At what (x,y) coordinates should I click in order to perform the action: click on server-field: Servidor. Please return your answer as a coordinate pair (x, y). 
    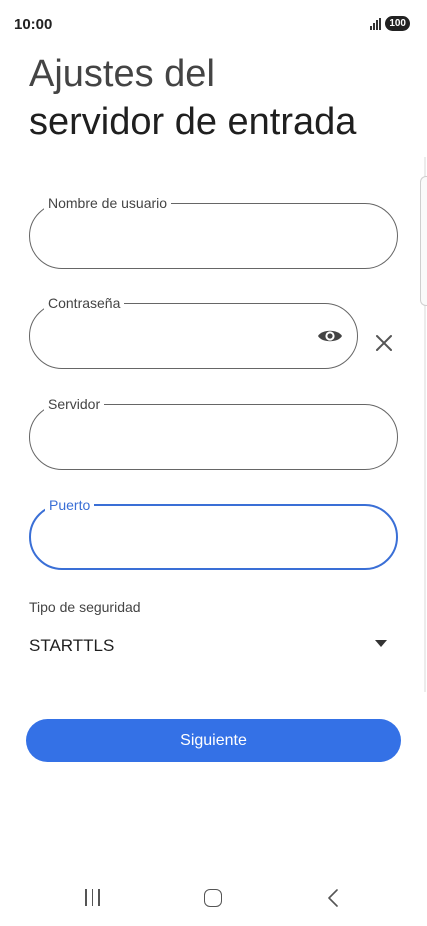
    Looking at the image, I should click on (213, 432).